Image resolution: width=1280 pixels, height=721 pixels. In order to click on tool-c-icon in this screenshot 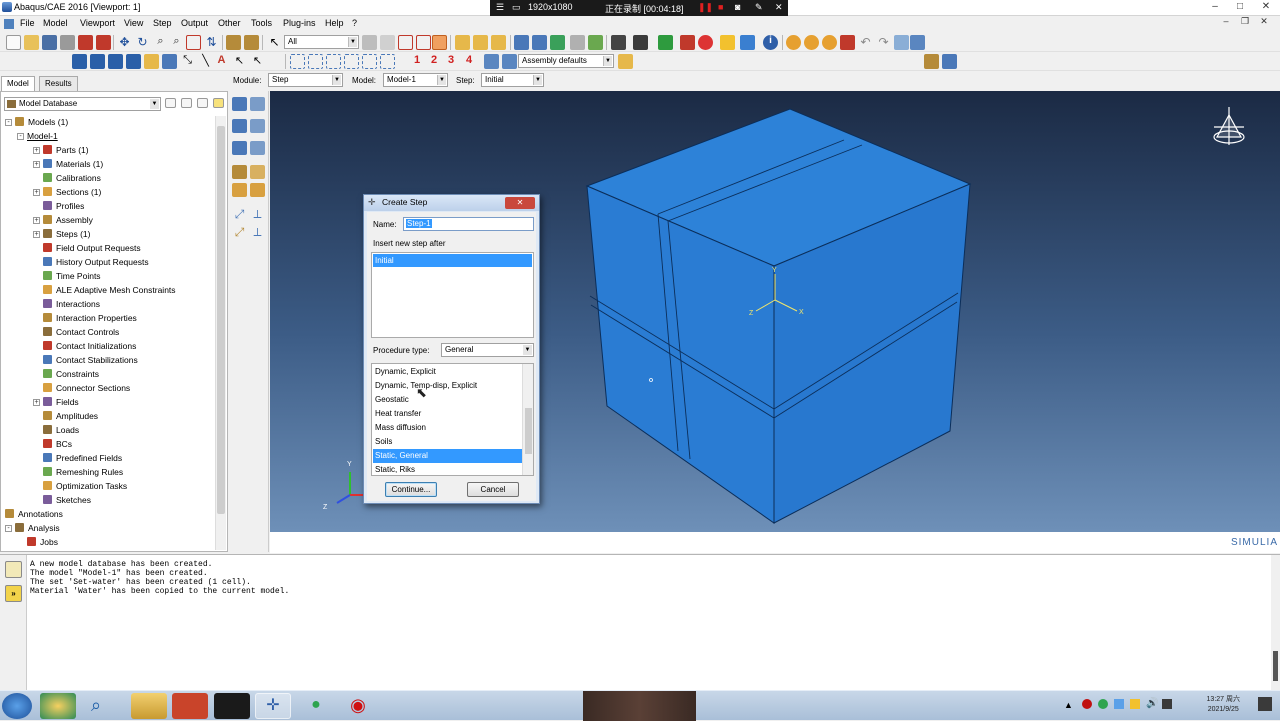, I will do `click(829, 42)`.